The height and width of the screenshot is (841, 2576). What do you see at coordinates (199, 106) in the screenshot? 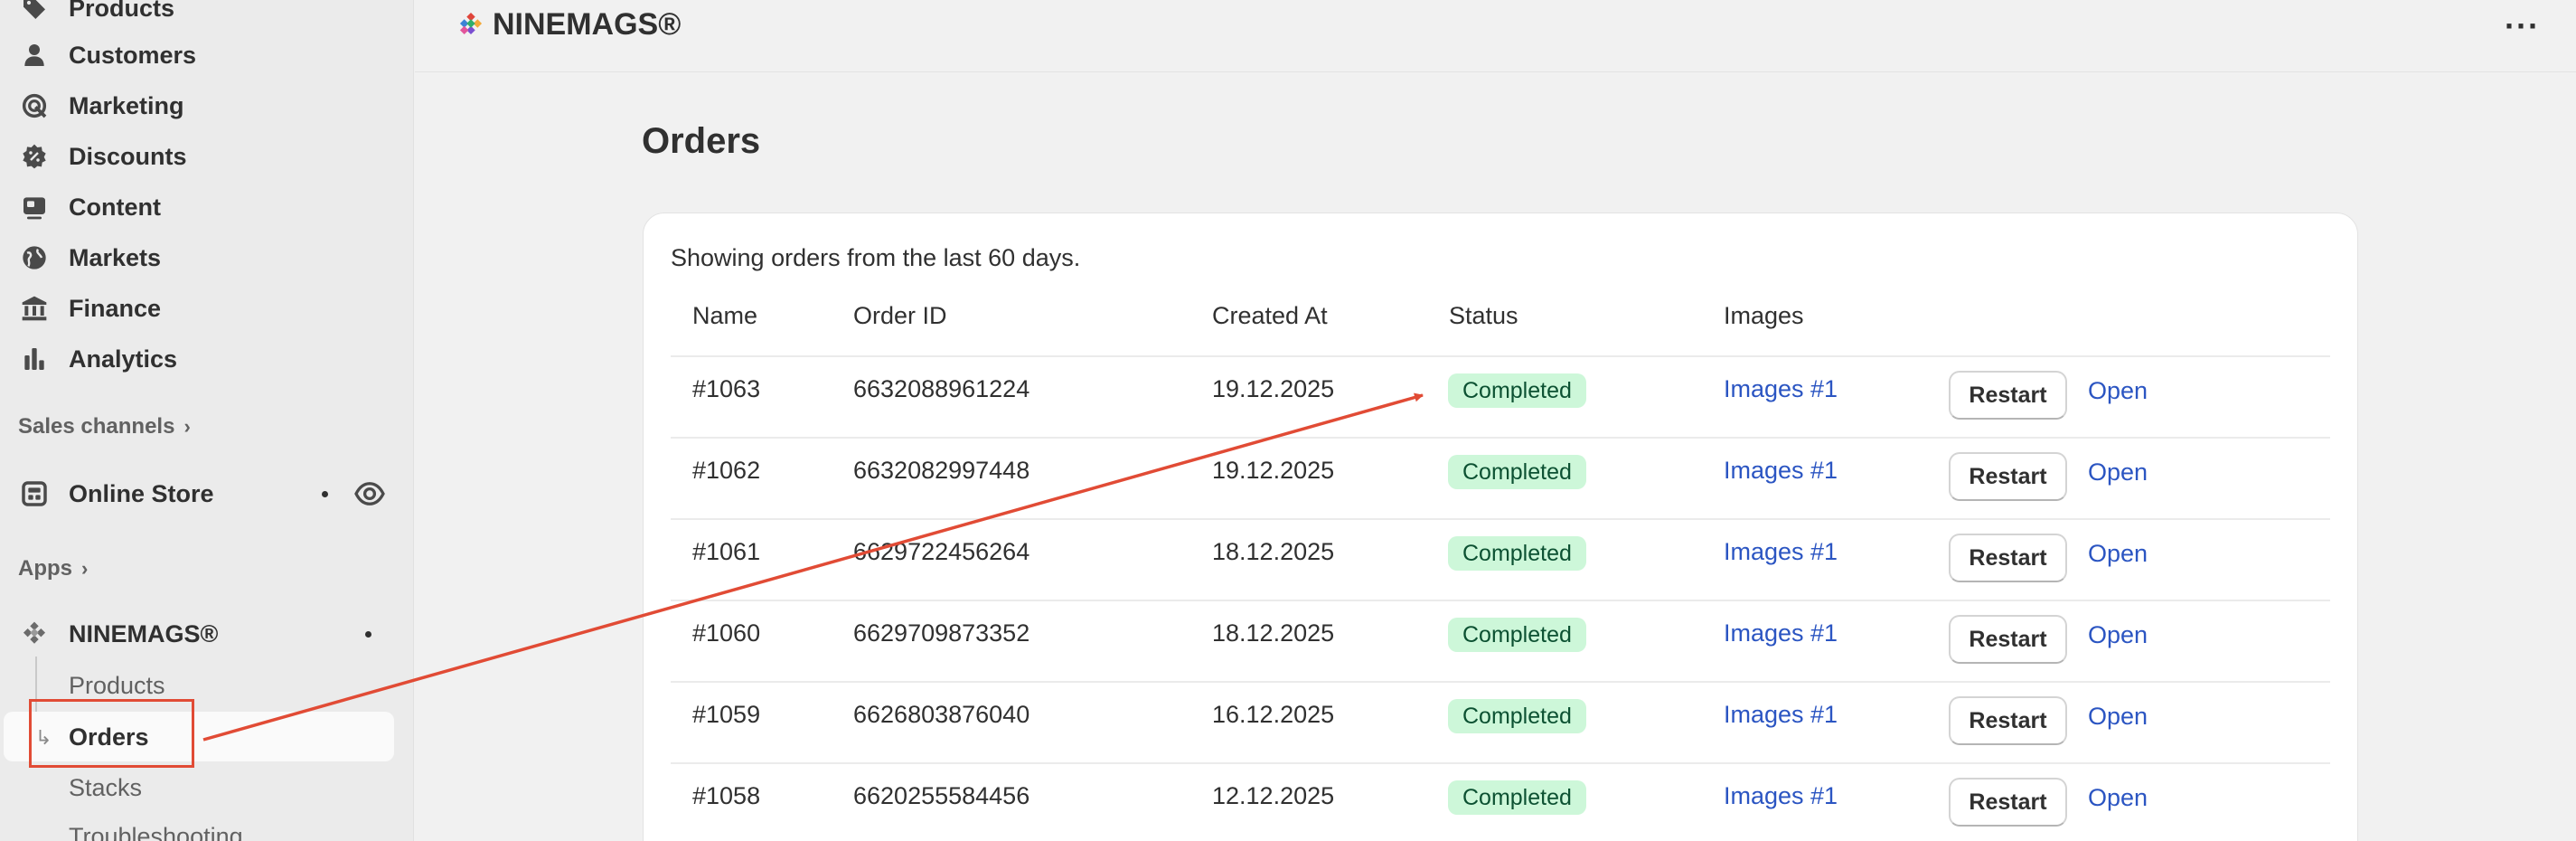
I see `sidebar-item-marketing: Marketing` at bounding box center [199, 106].